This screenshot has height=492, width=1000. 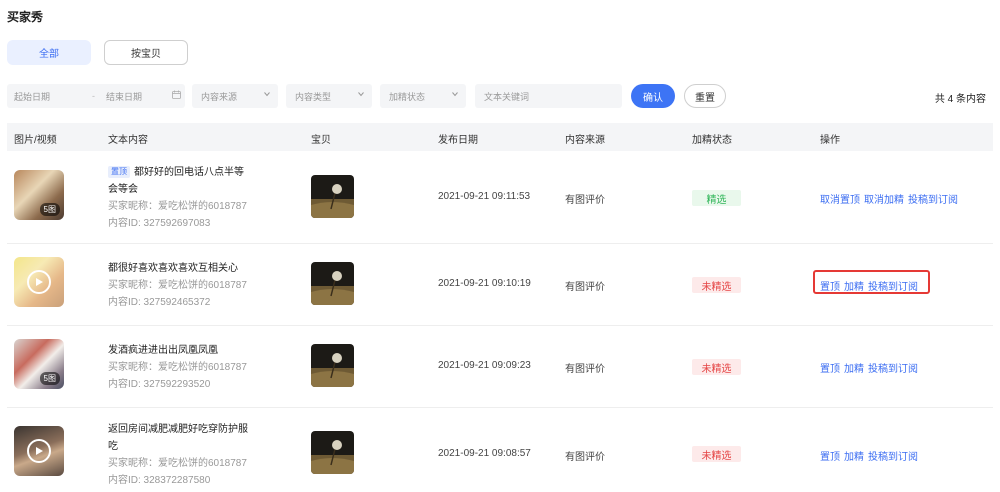 What do you see at coordinates (146, 52) in the screenshot?
I see `tab-by-item: 按宝贝` at bounding box center [146, 52].